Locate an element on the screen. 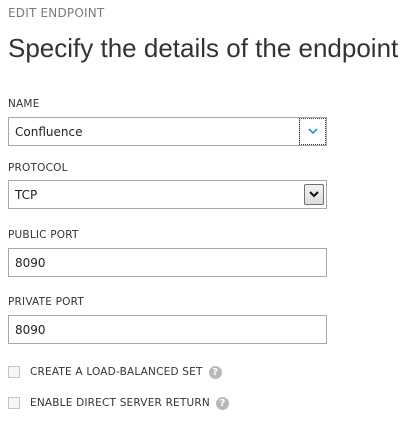 This screenshot has height=433, width=413. private-port-value: 8090 is located at coordinates (30, 330).